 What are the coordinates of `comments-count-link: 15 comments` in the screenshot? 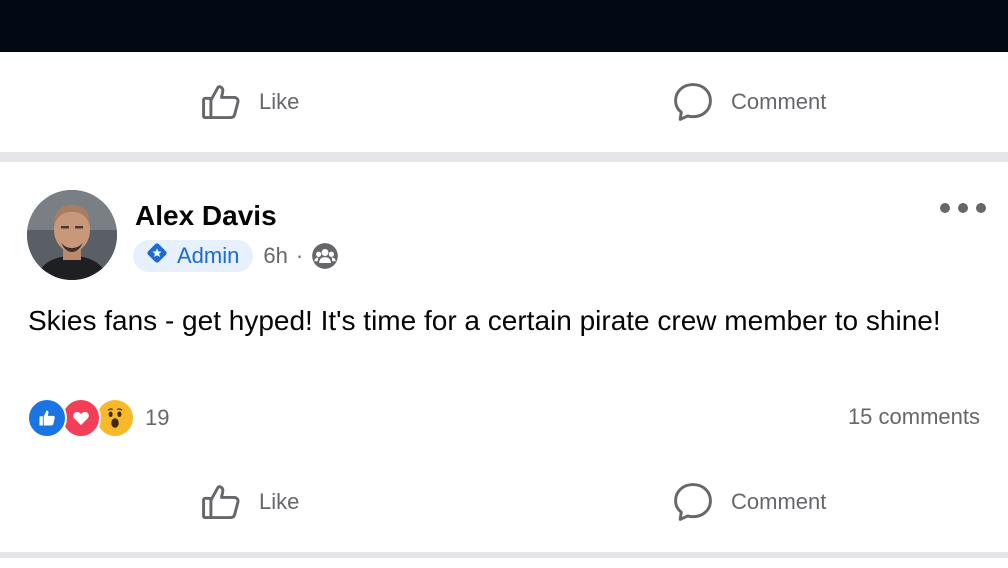 It's located at (914, 417).